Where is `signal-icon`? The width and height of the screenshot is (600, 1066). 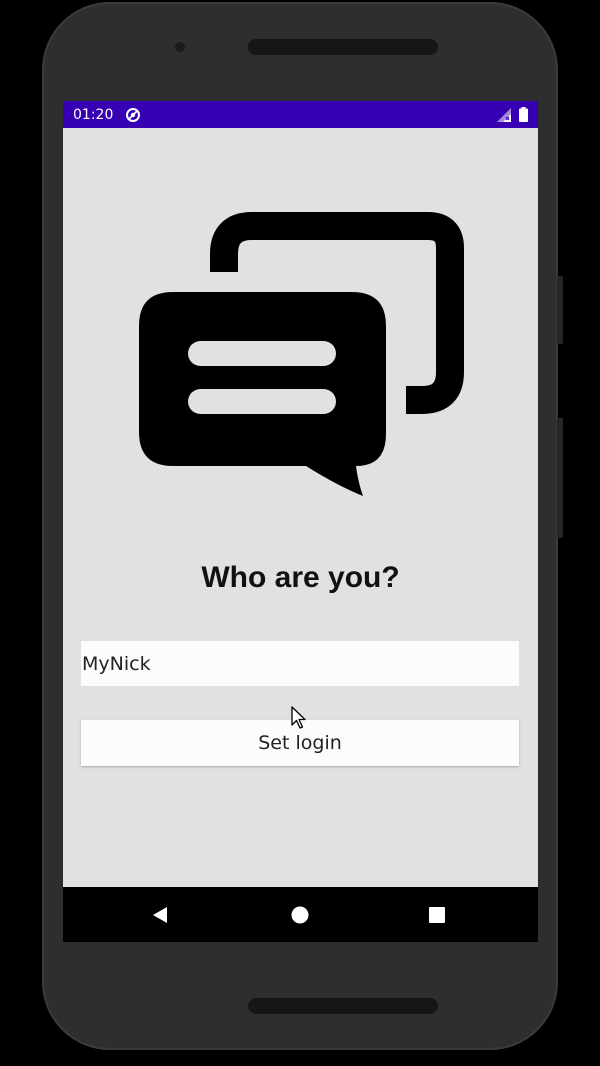
signal-icon is located at coordinates (504, 115).